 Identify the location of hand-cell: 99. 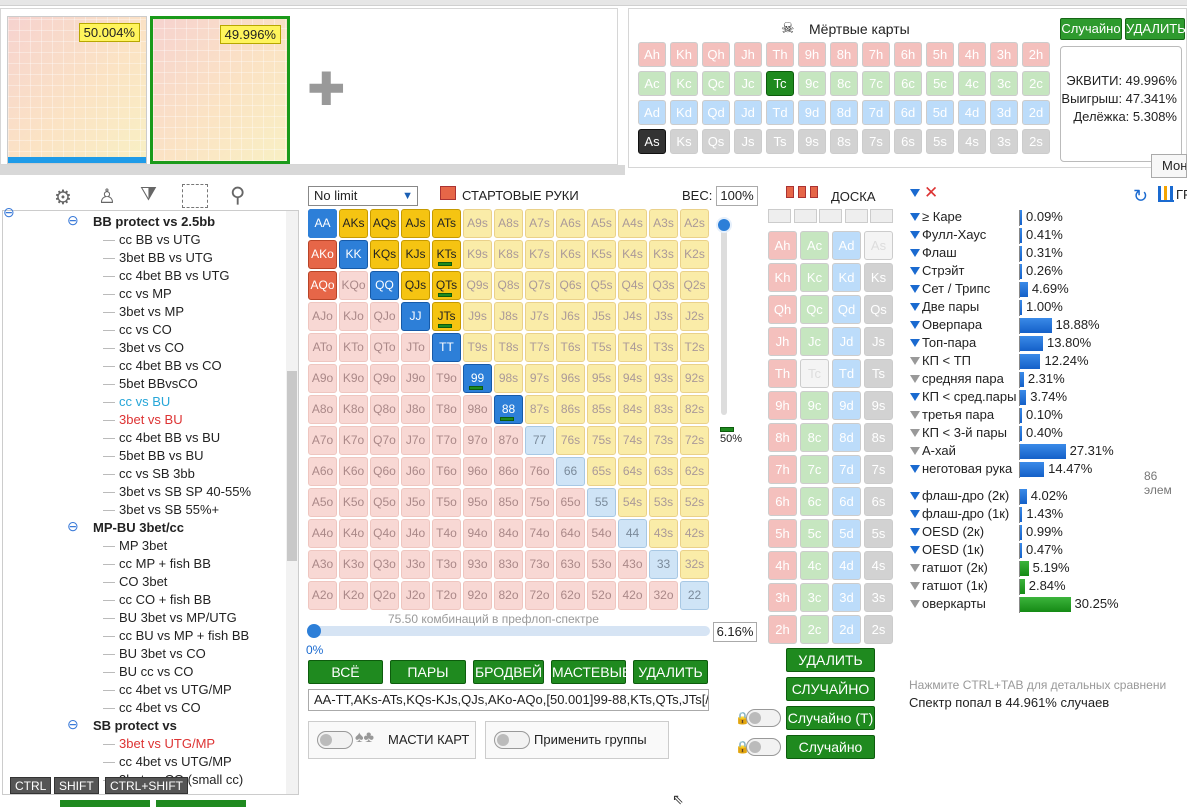
(477, 378).